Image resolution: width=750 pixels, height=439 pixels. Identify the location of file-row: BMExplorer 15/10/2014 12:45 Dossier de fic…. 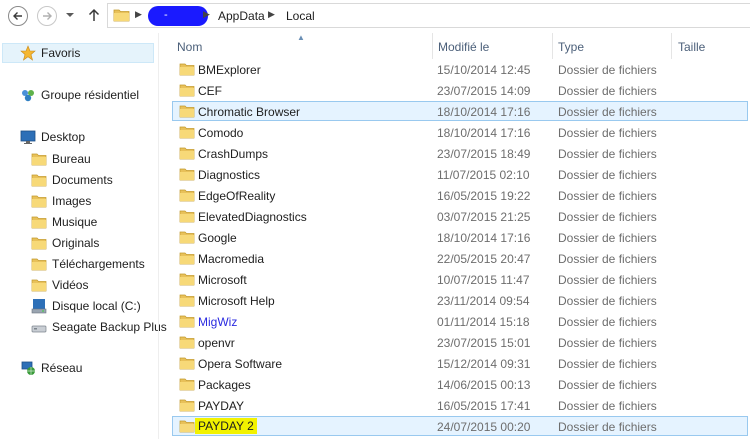
(460, 69).